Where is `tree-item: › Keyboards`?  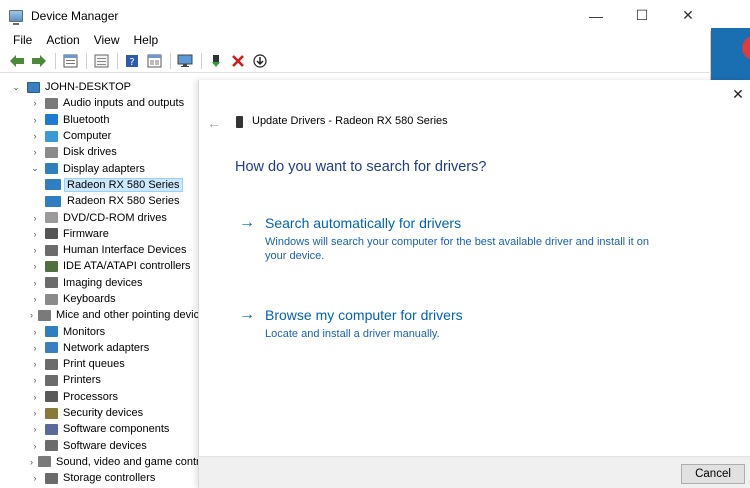 tree-item: › Keyboards is located at coordinates (100, 299).